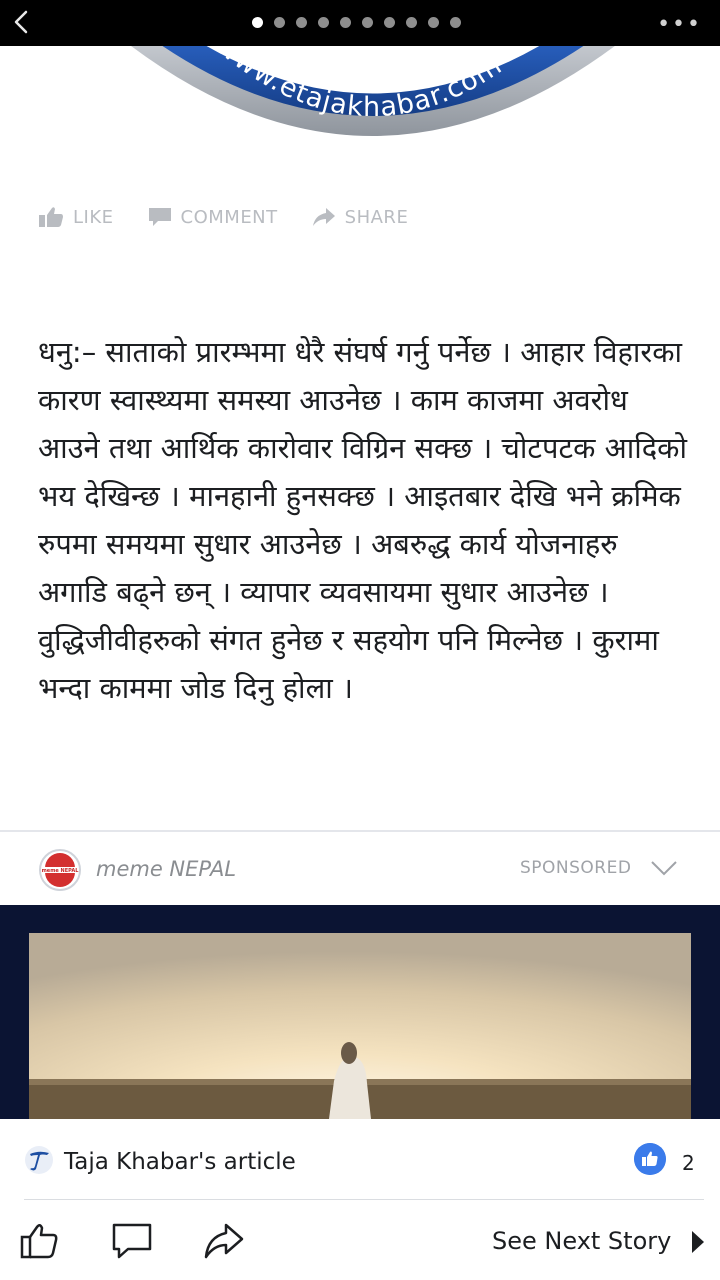  Describe the element at coordinates (257, 22) in the screenshot. I see `page-dot-active` at that location.